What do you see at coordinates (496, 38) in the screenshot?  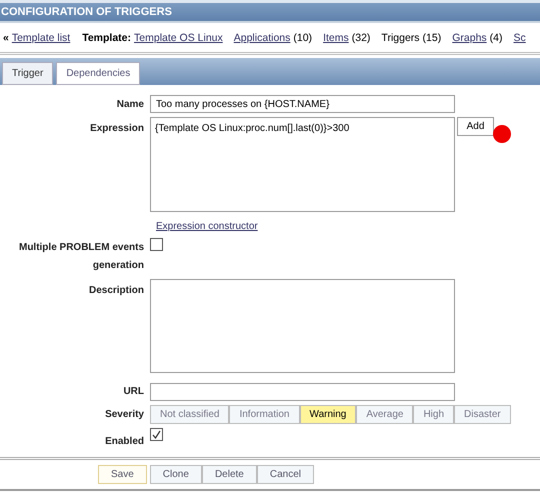 I see `nav-count: (4)` at bounding box center [496, 38].